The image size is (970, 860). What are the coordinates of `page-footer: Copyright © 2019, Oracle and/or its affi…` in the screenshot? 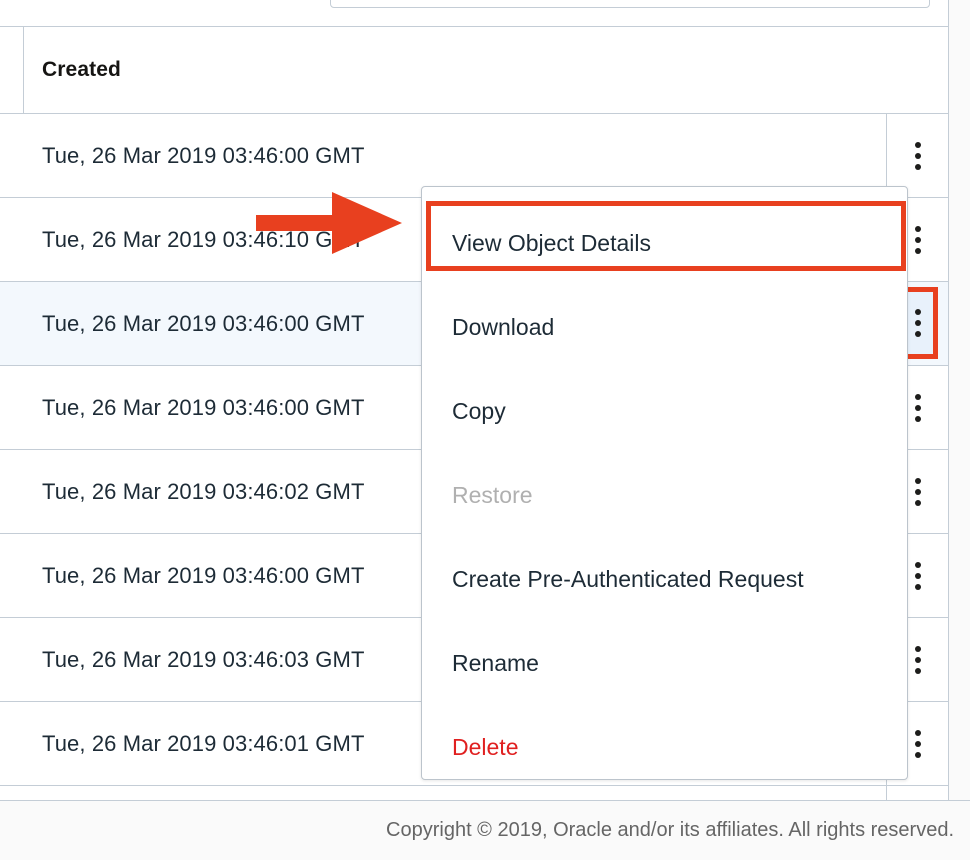 It's located at (485, 830).